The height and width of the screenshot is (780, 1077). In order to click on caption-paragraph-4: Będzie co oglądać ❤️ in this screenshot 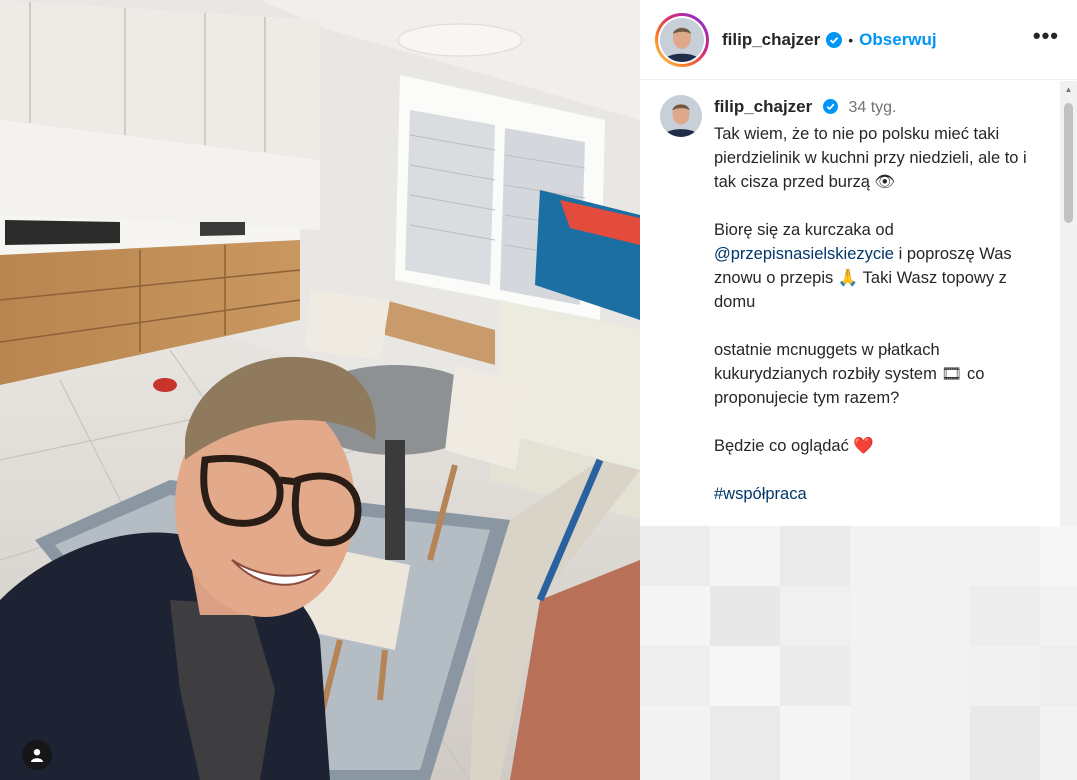, I will do `click(794, 446)`.